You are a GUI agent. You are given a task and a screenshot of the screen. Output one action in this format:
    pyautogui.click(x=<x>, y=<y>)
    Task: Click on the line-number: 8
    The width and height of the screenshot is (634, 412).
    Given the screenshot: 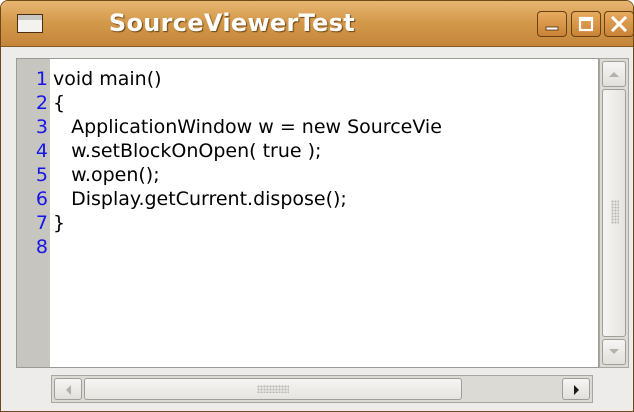 What is the action you would take?
    pyautogui.click(x=41, y=247)
    